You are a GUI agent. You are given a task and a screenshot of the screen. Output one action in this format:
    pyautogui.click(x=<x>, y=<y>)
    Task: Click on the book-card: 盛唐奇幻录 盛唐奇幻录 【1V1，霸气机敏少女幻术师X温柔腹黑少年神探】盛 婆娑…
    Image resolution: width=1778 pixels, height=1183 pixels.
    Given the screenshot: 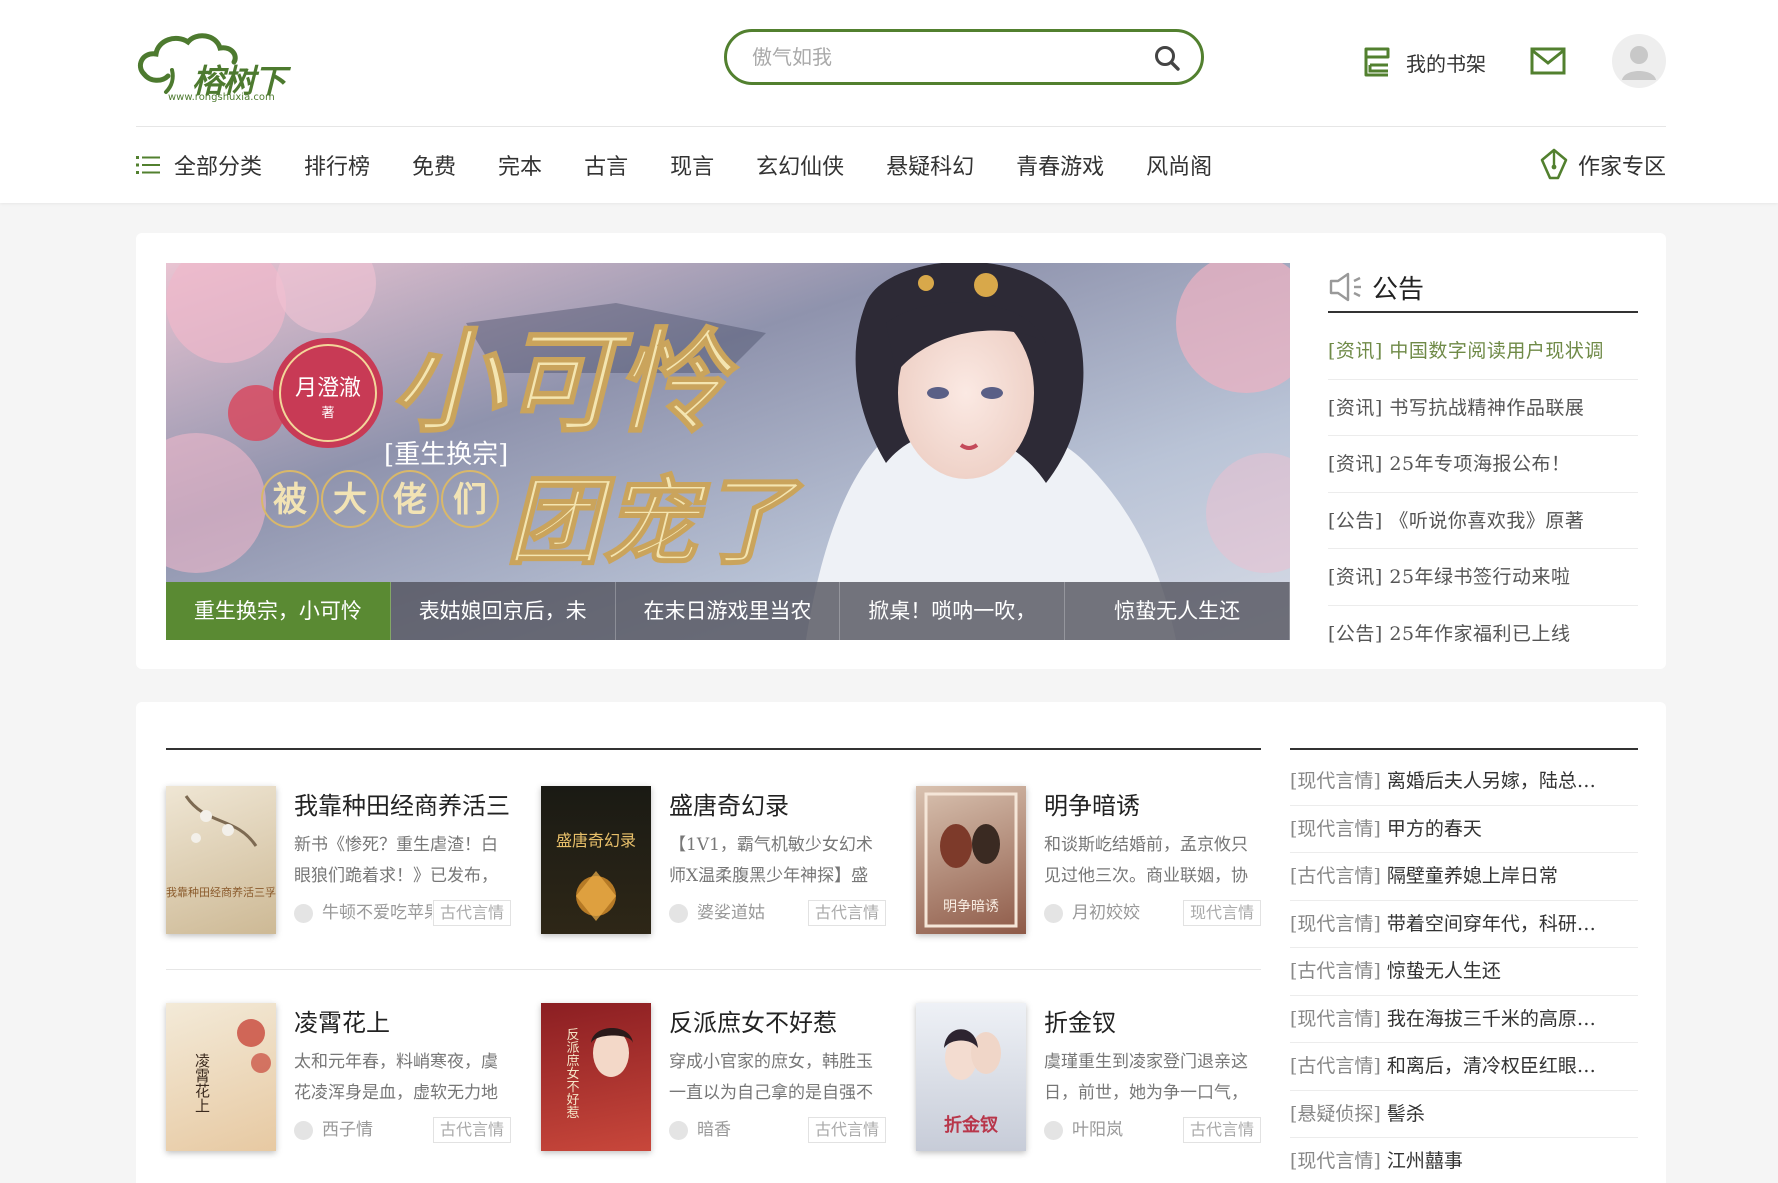 What is the action you would take?
    pyautogui.click(x=713, y=861)
    